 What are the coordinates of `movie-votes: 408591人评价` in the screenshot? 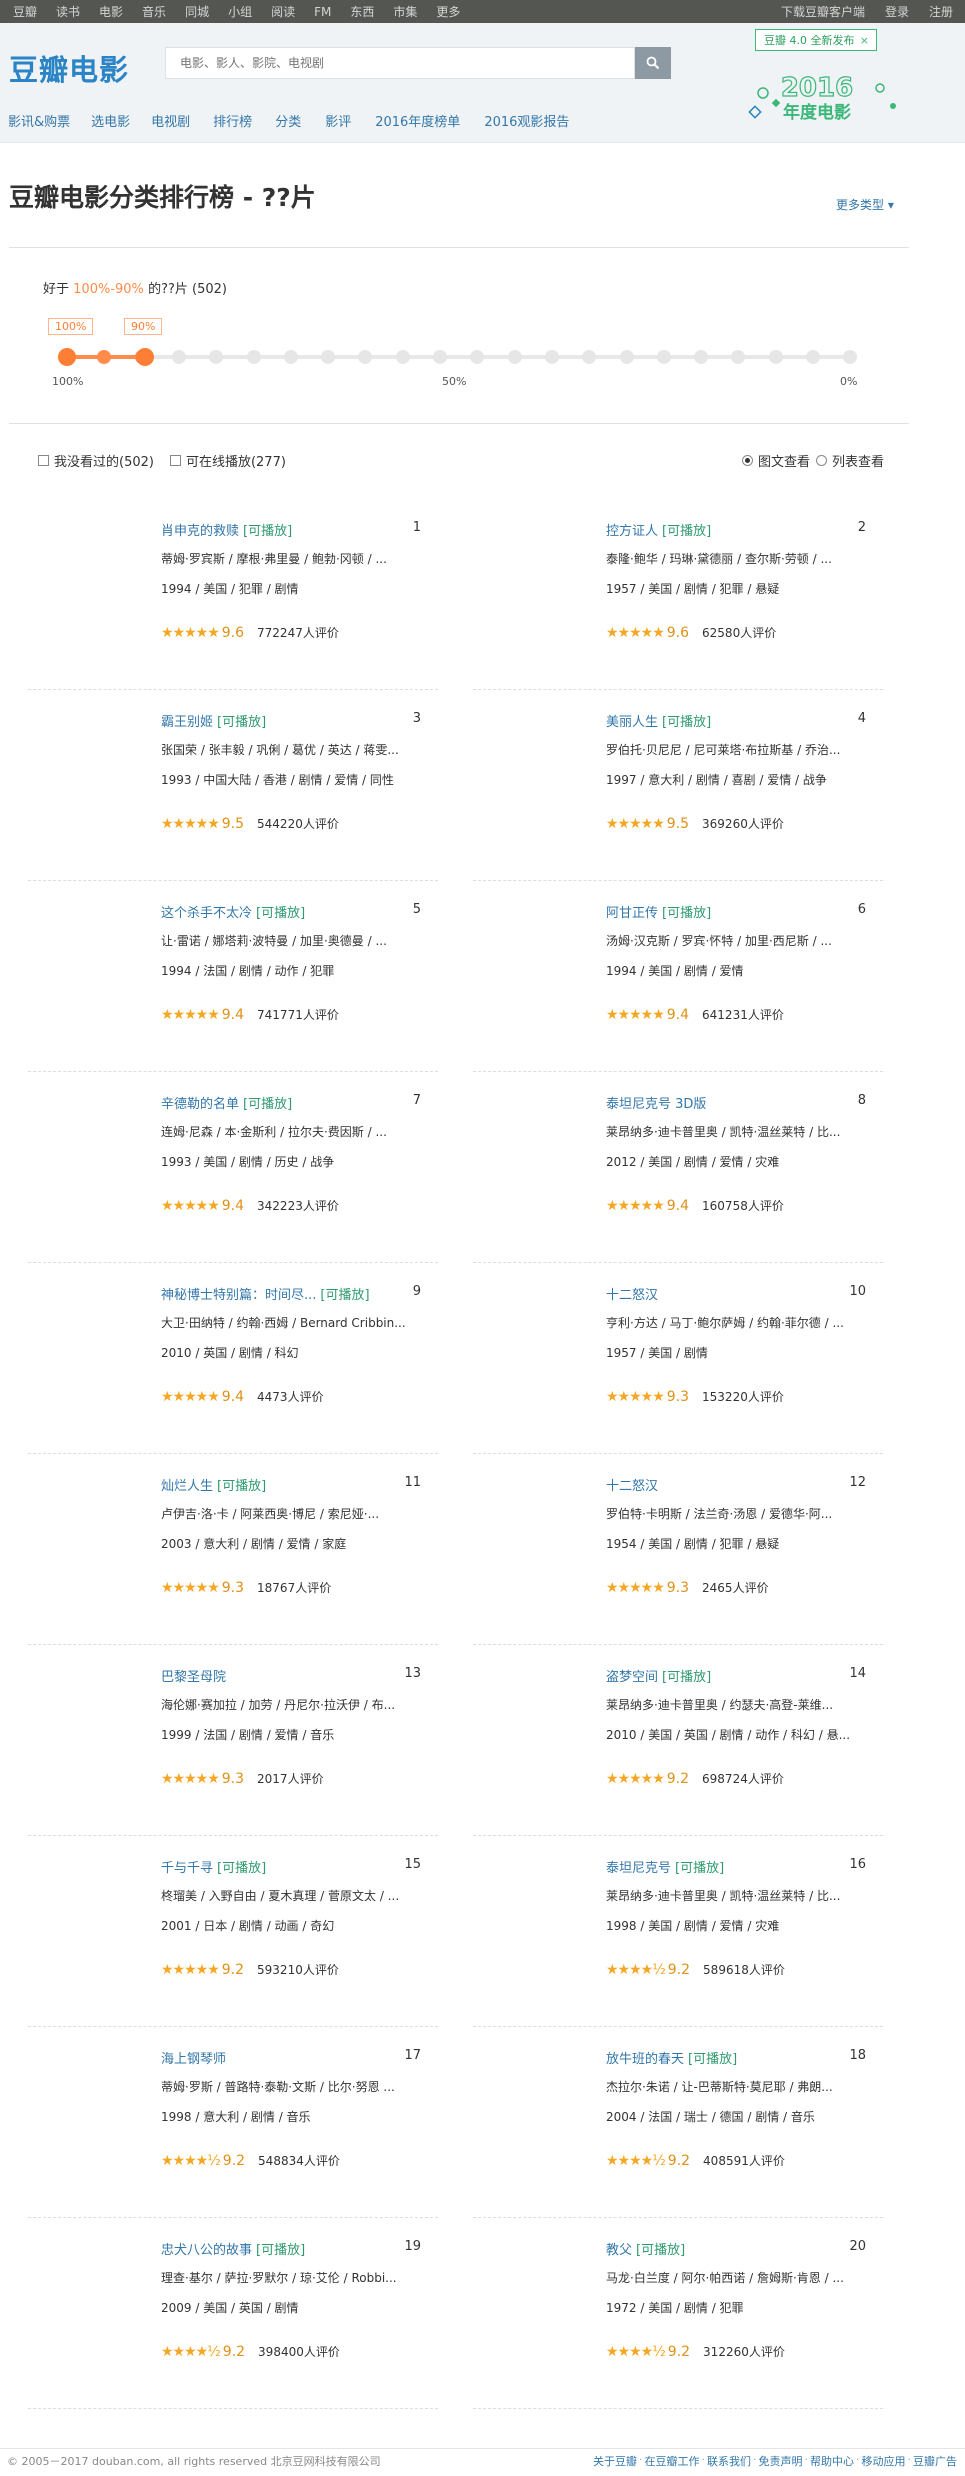 It's located at (744, 2160).